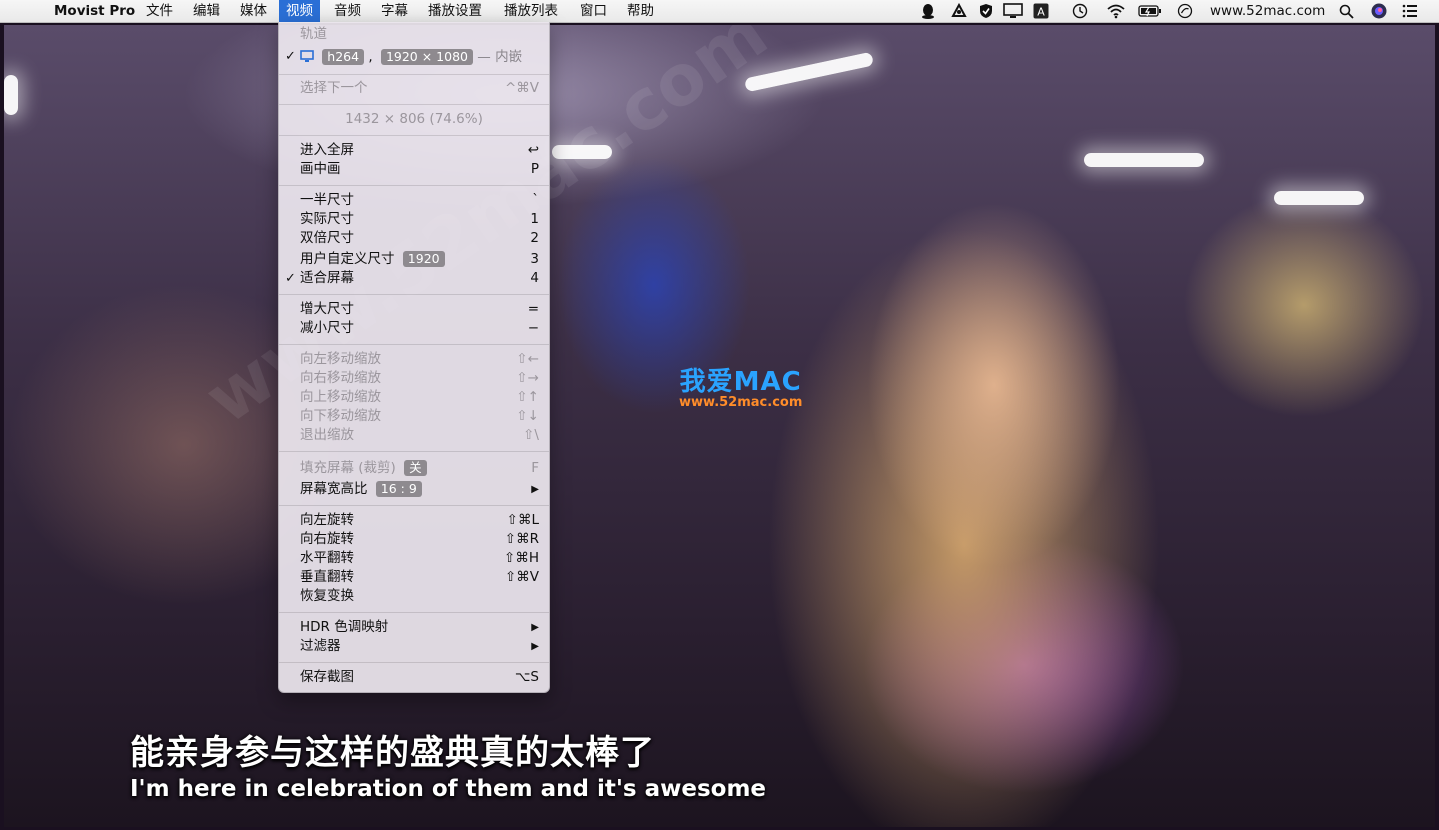 This screenshot has width=1439, height=830. I want to click on menu-item-rotate-right: 向右旋转 ⇧⌘R, so click(414, 539).